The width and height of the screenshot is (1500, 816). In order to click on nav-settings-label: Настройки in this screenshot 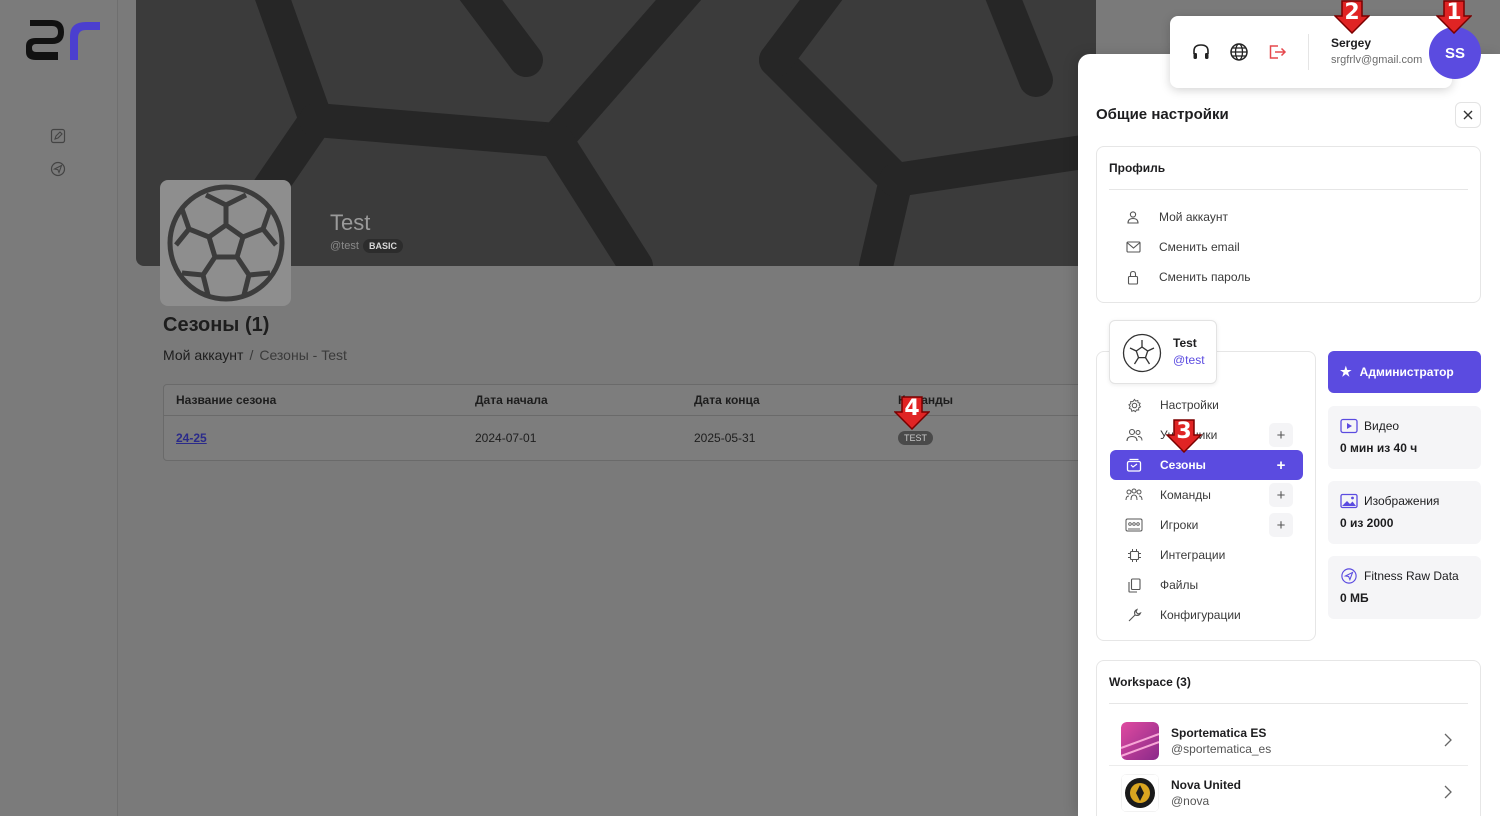, I will do `click(1189, 405)`.